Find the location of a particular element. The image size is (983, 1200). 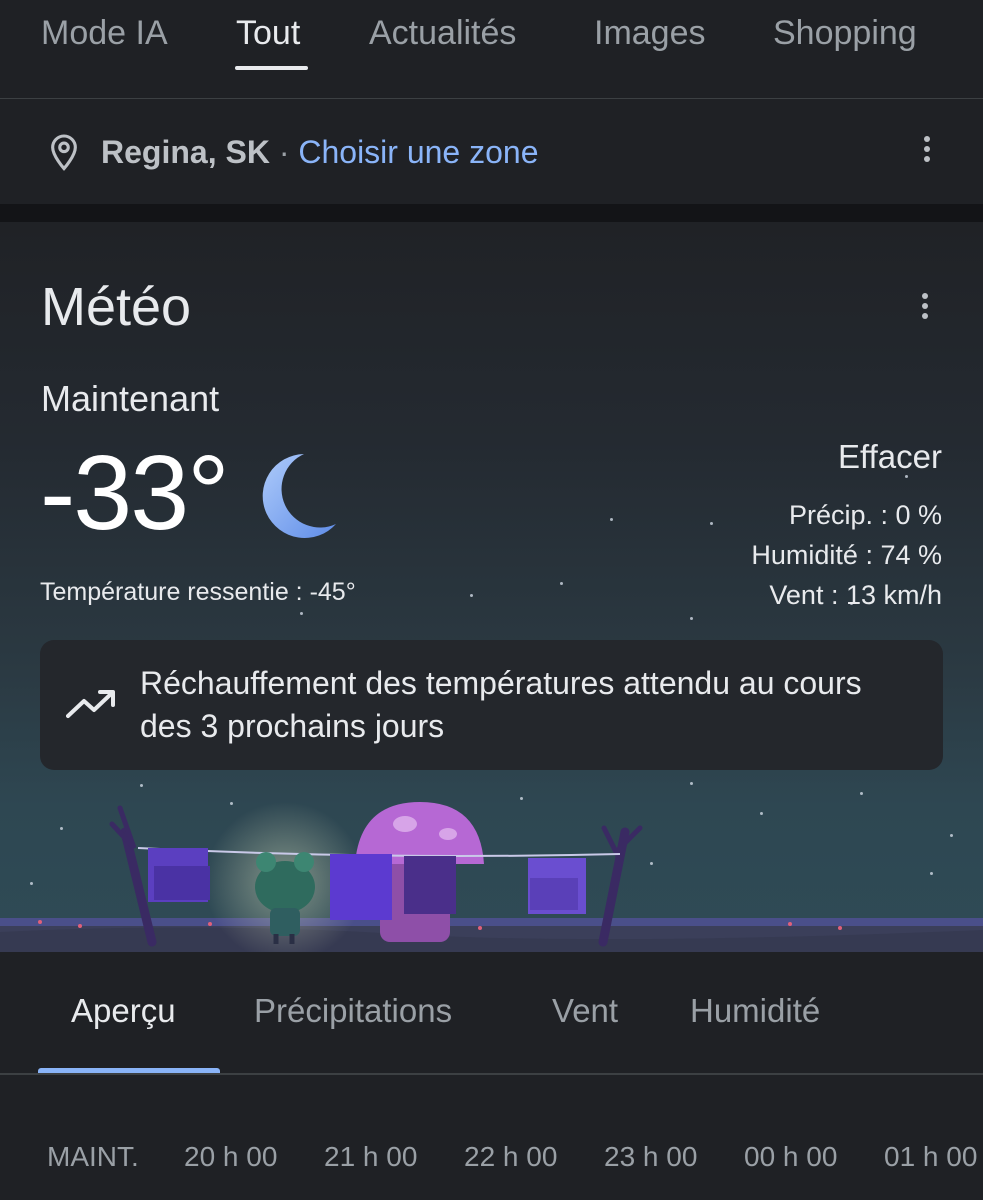

feels-like-text: Température ressentie : -45° is located at coordinates (198, 592).